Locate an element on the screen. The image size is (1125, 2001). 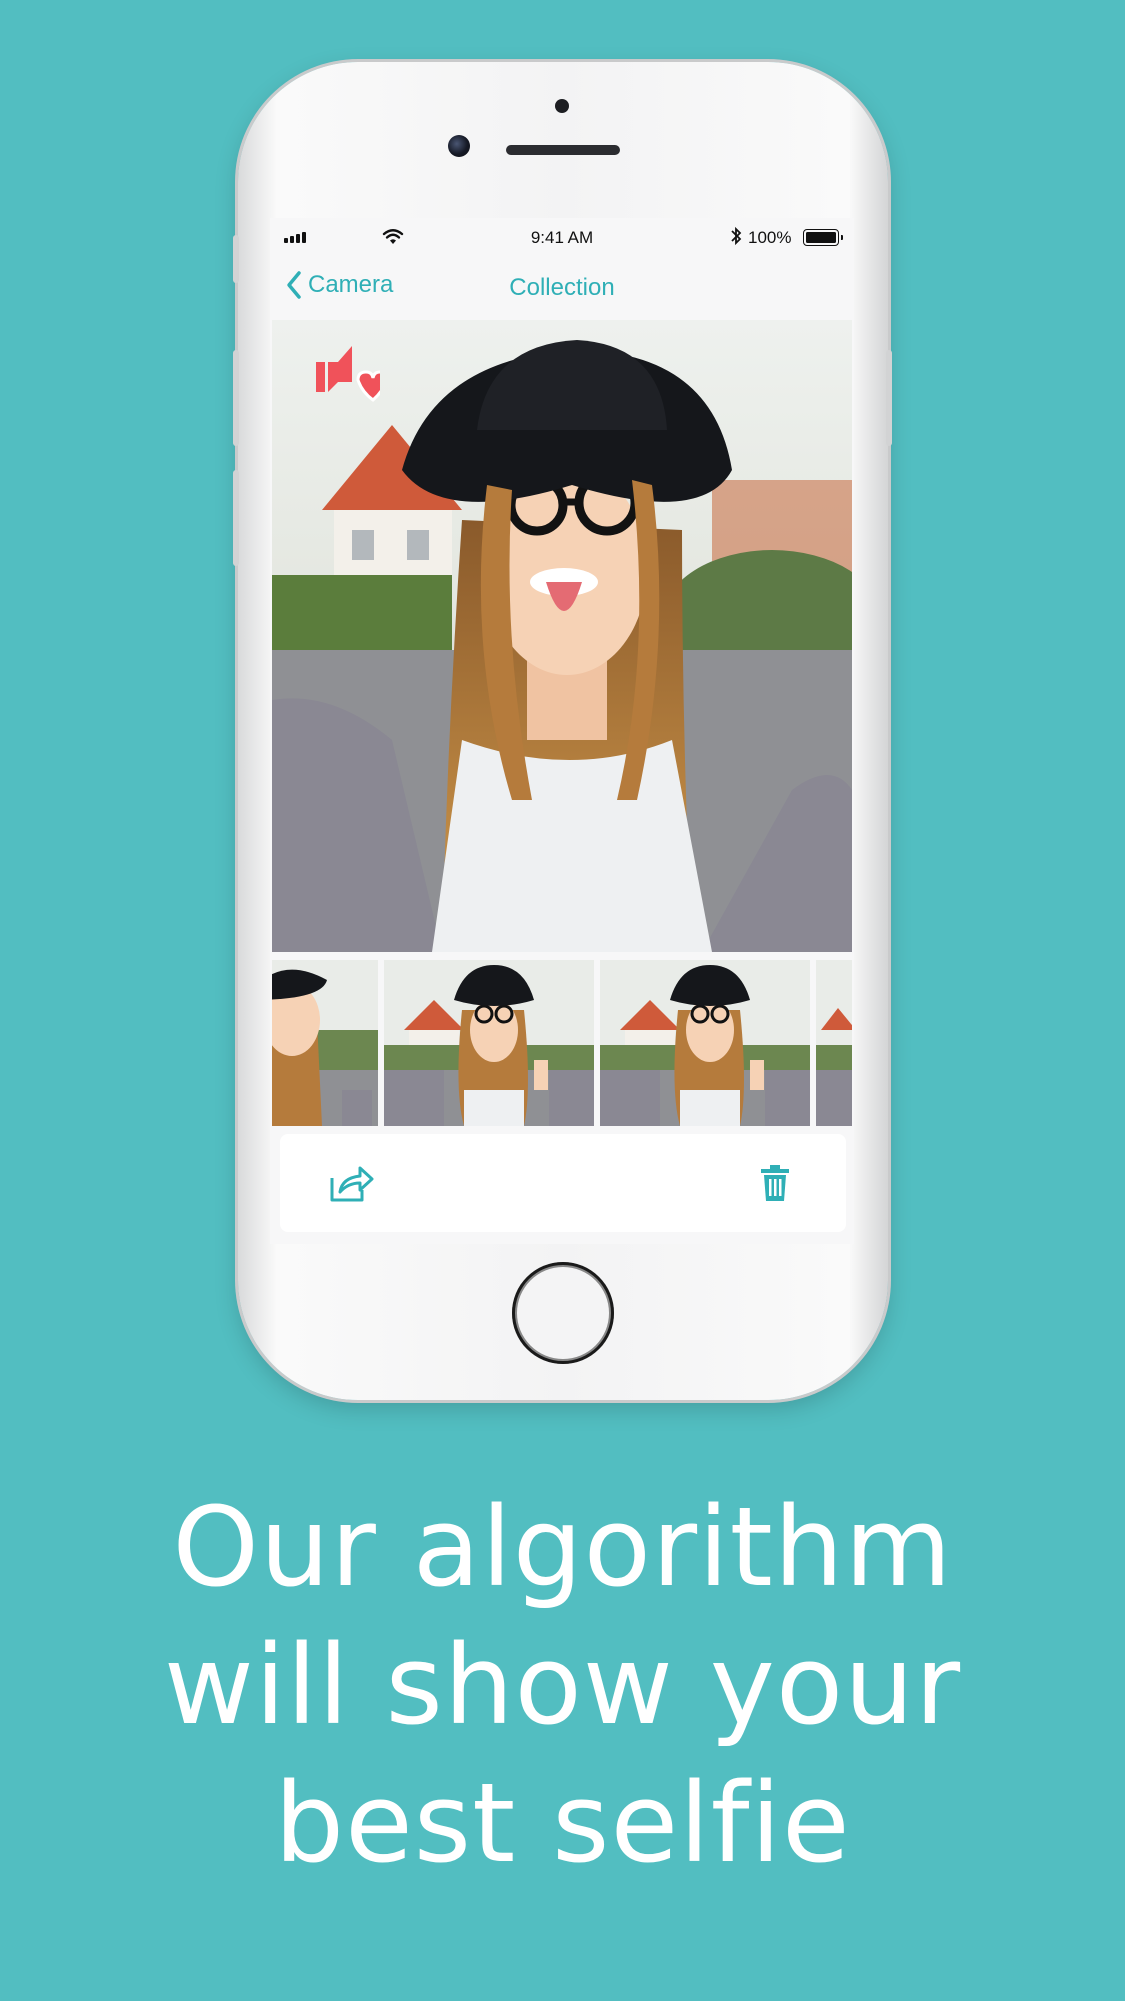
power-button is located at coordinates (889, 398).